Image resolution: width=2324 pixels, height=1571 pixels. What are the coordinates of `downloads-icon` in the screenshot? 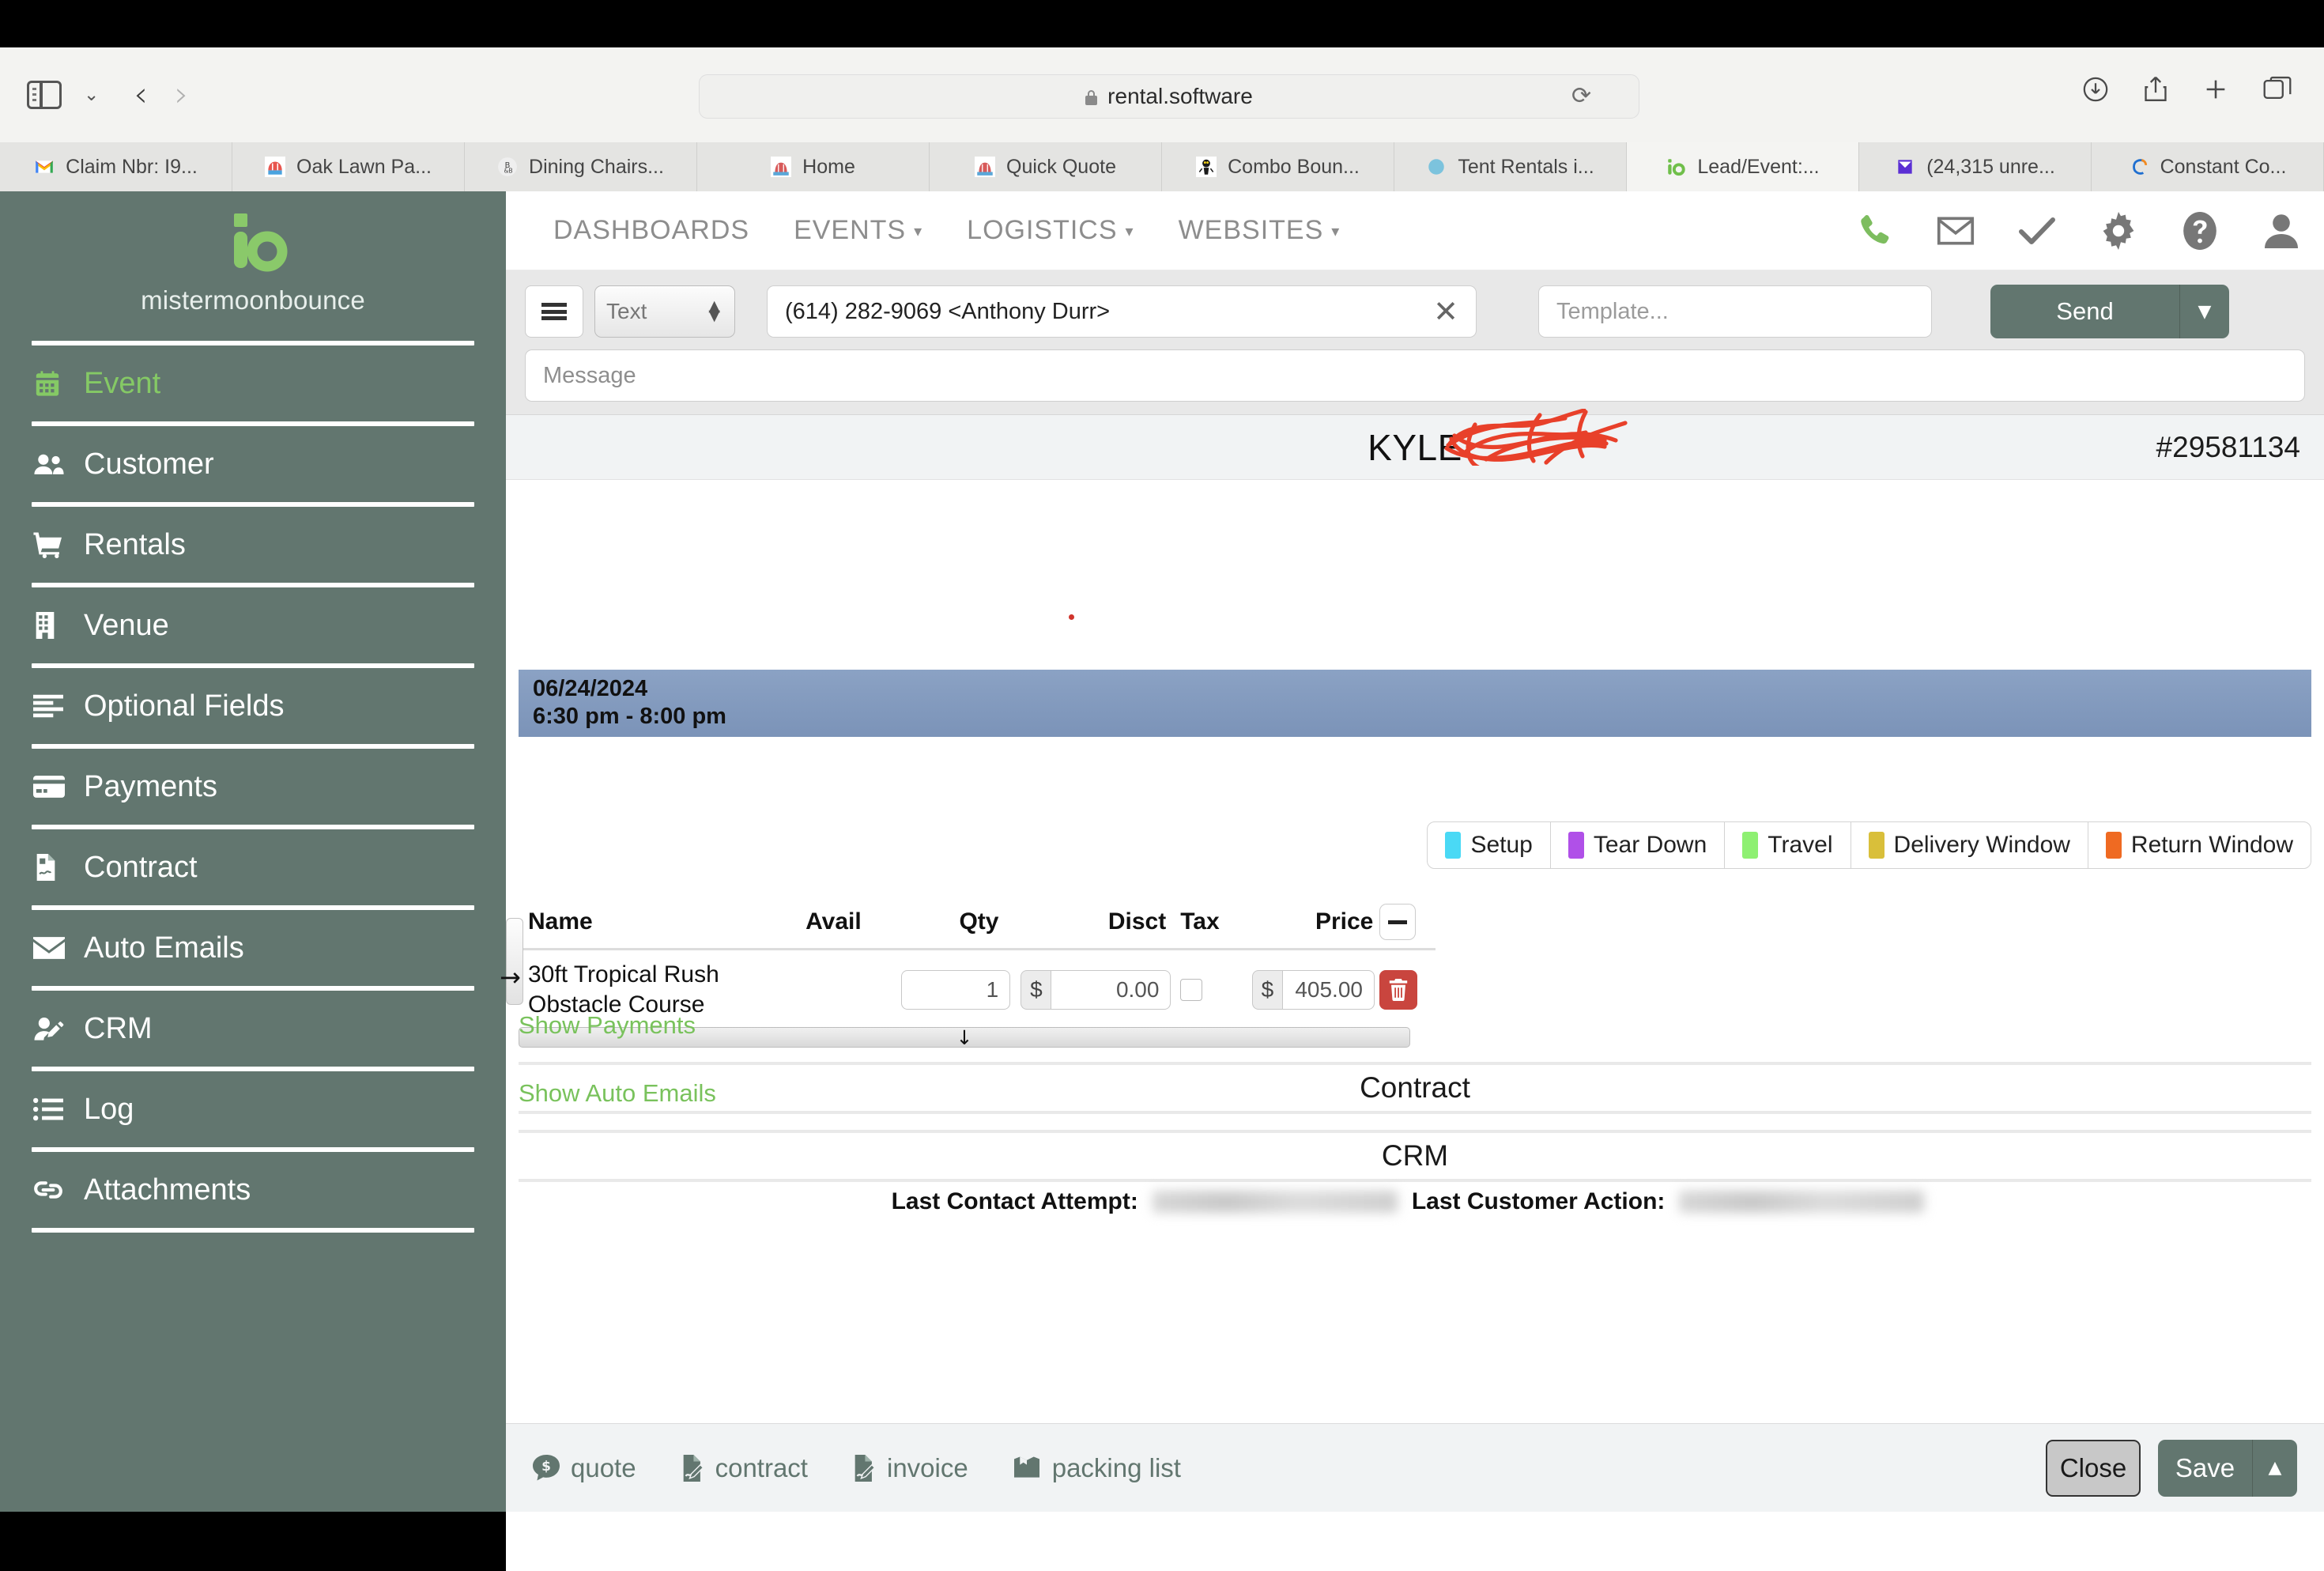 It's located at (2095, 89).